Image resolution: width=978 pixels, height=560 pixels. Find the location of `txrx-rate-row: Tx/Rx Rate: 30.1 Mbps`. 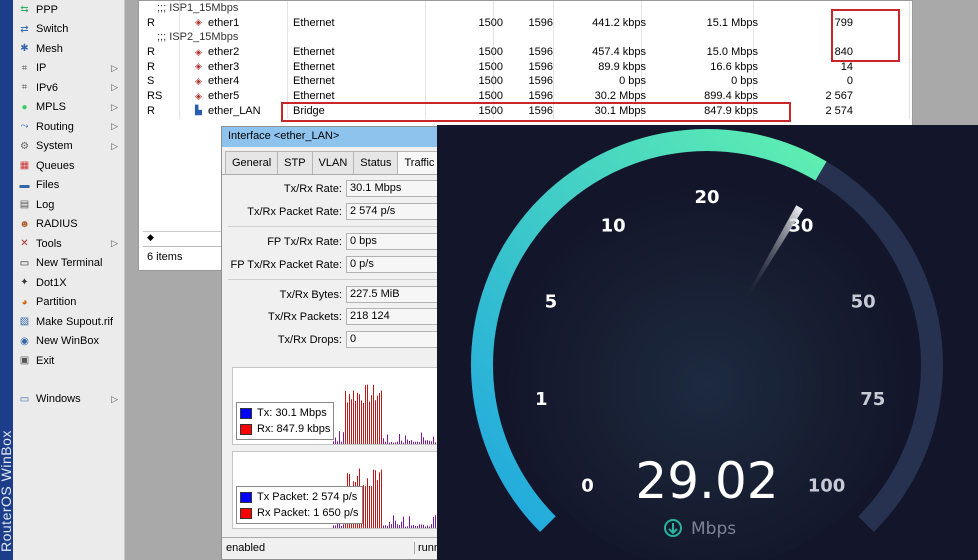

txrx-rate-row: Tx/Rx Rate: 30.1 Mbps is located at coordinates (337, 190).